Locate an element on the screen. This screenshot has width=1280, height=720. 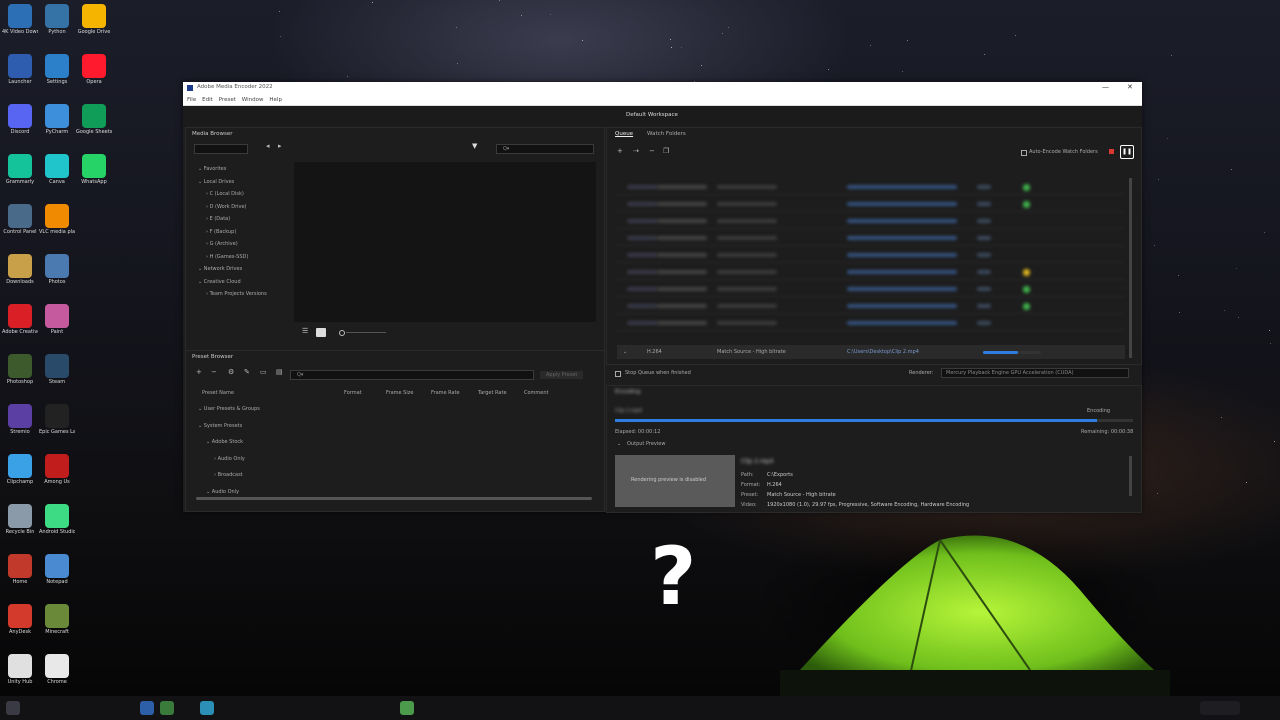
tree-item: › G (Archive) is located at coordinates (222, 244).